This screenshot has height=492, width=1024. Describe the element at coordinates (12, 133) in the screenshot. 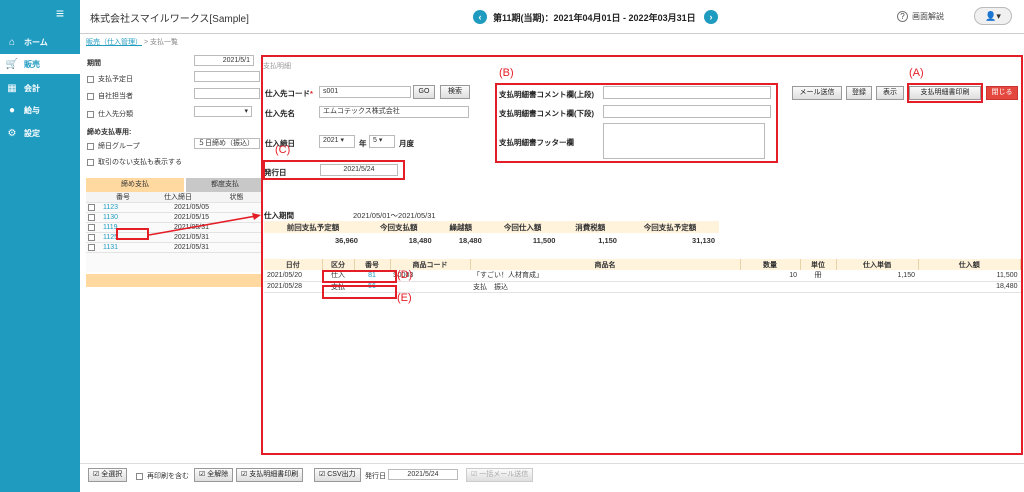

I see `gear-icon: ⚙` at that location.